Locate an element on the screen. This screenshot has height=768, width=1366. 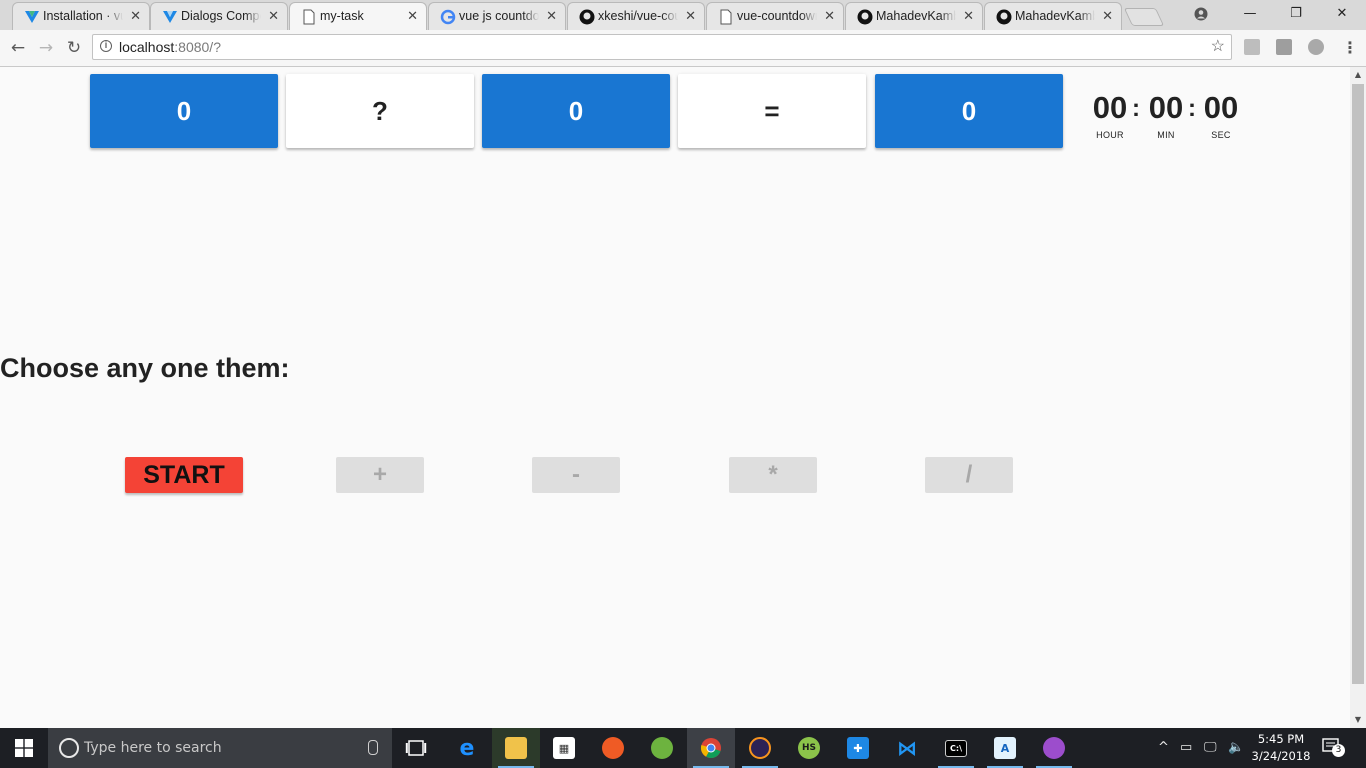
minutes-label: MIN is located at coordinates (1166, 135).